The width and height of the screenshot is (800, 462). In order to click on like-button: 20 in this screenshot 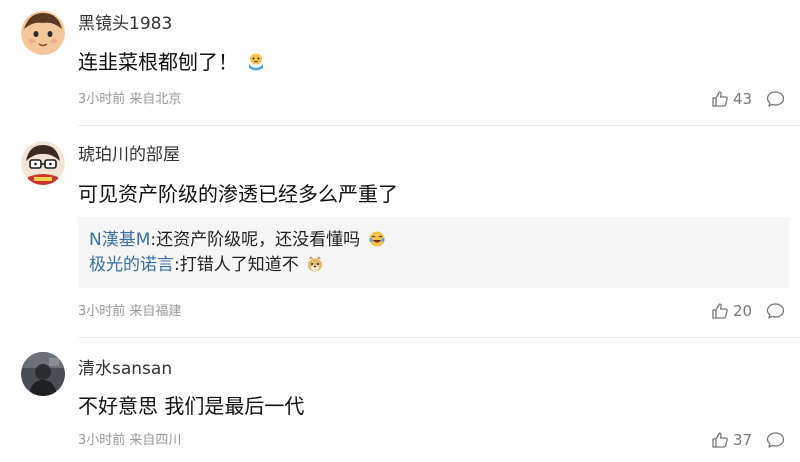, I will do `click(731, 311)`.